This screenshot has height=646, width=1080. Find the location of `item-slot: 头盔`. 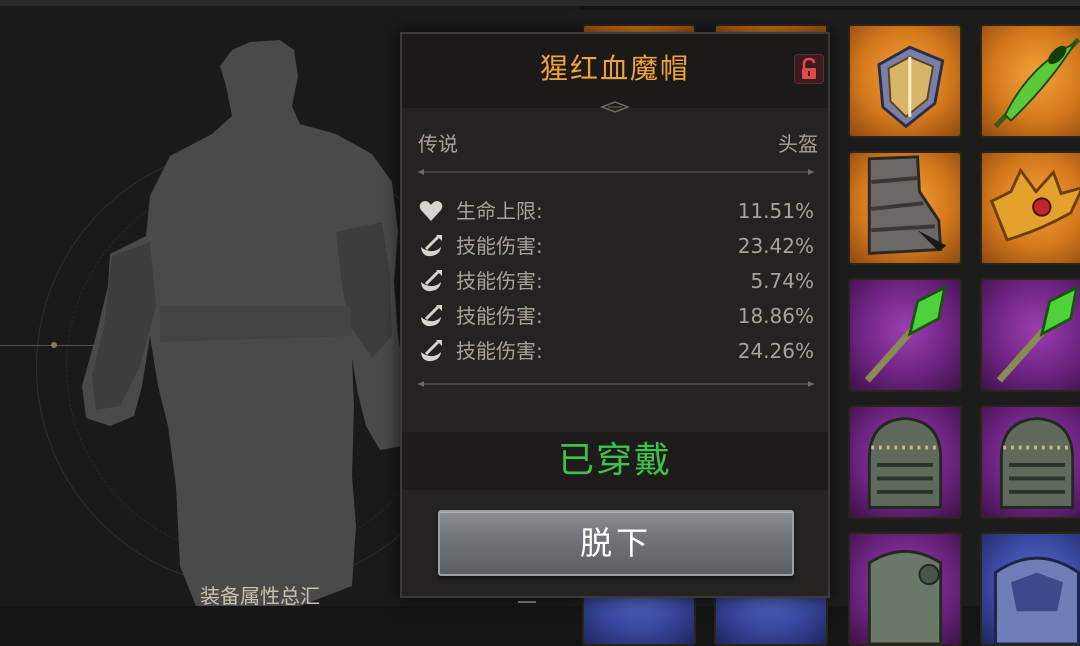

item-slot: 头盔 is located at coordinates (798, 144).